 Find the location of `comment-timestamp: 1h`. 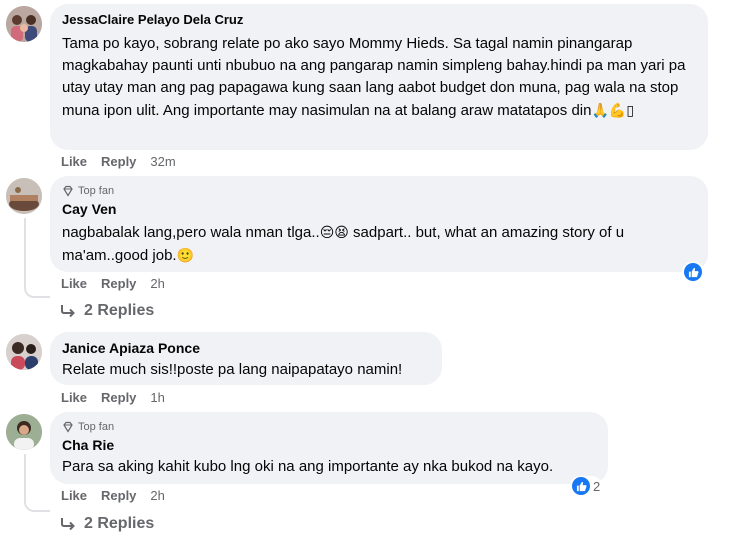

comment-timestamp: 1h is located at coordinates (157, 398).